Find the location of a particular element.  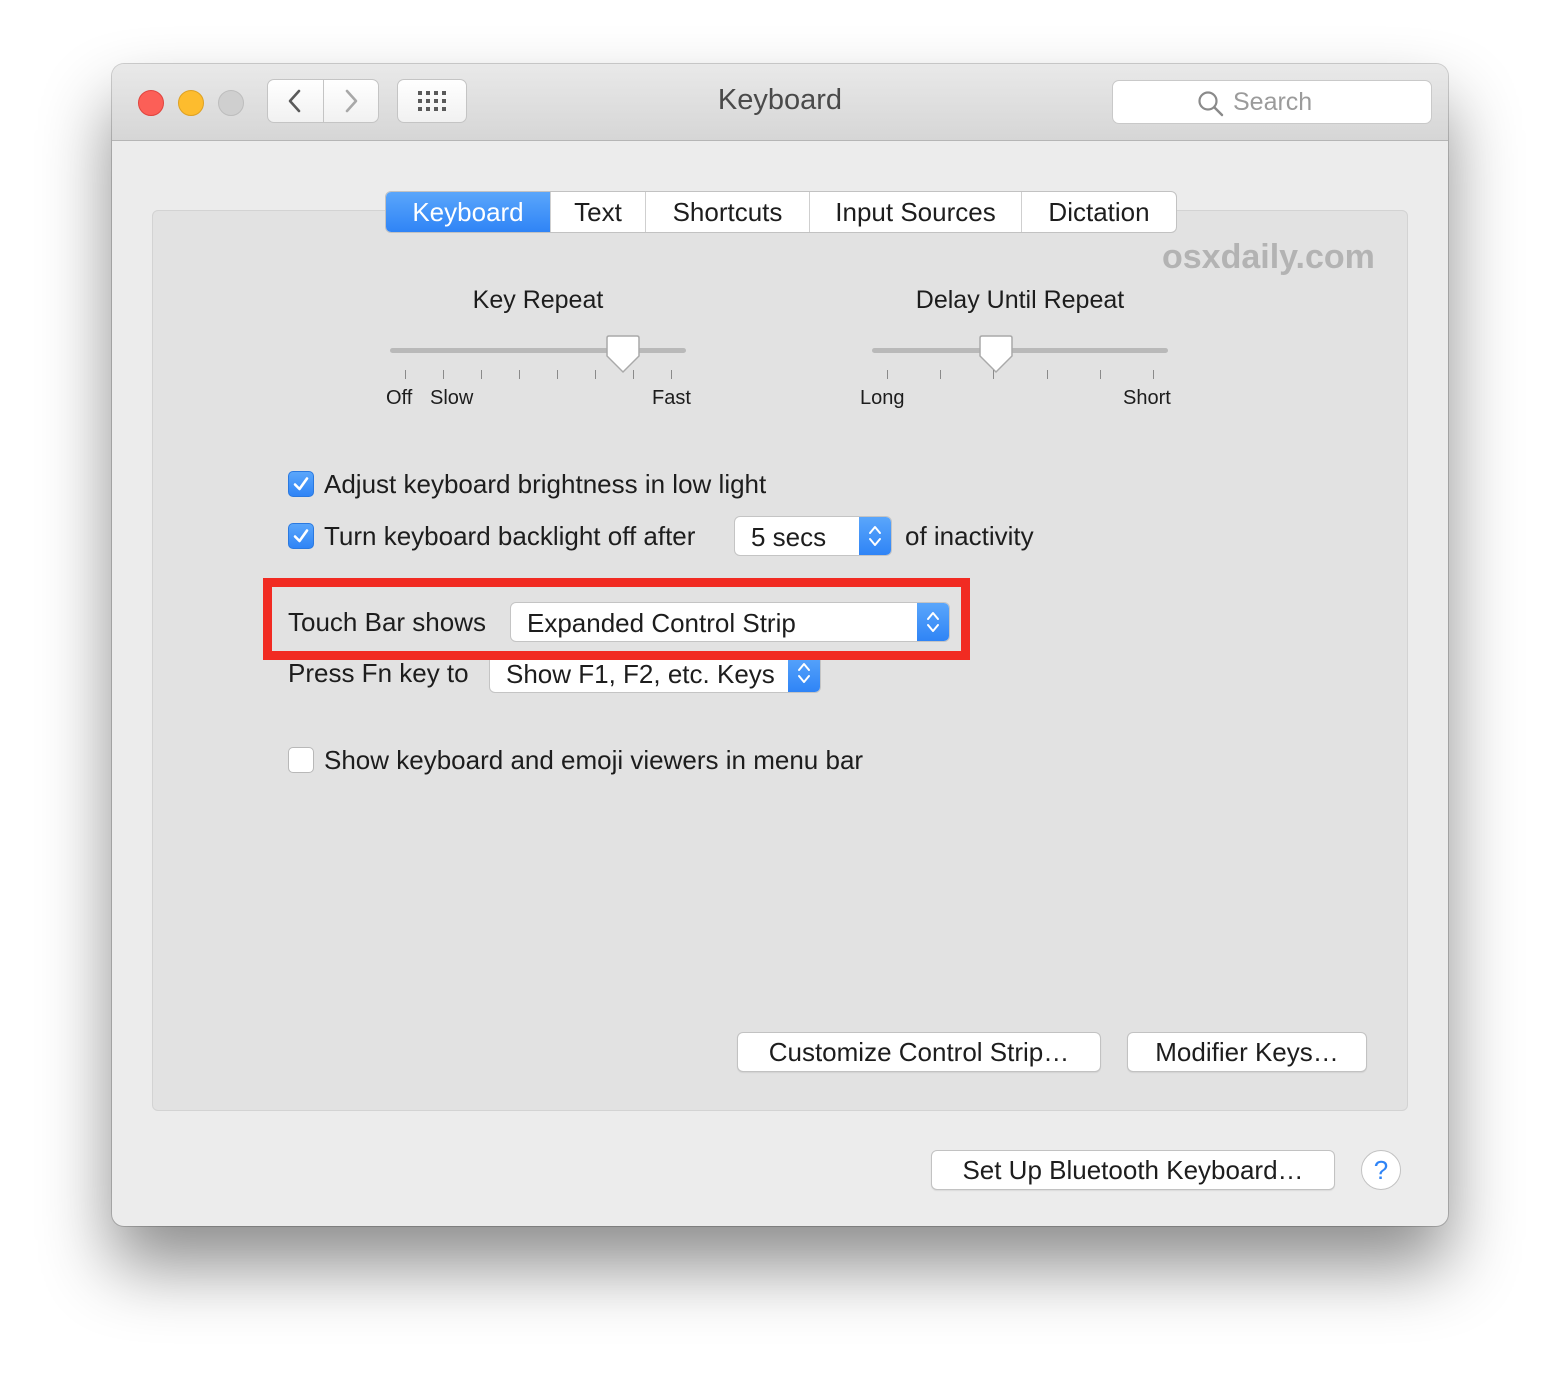

help-button: ? is located at coordinates (1381, 1170).